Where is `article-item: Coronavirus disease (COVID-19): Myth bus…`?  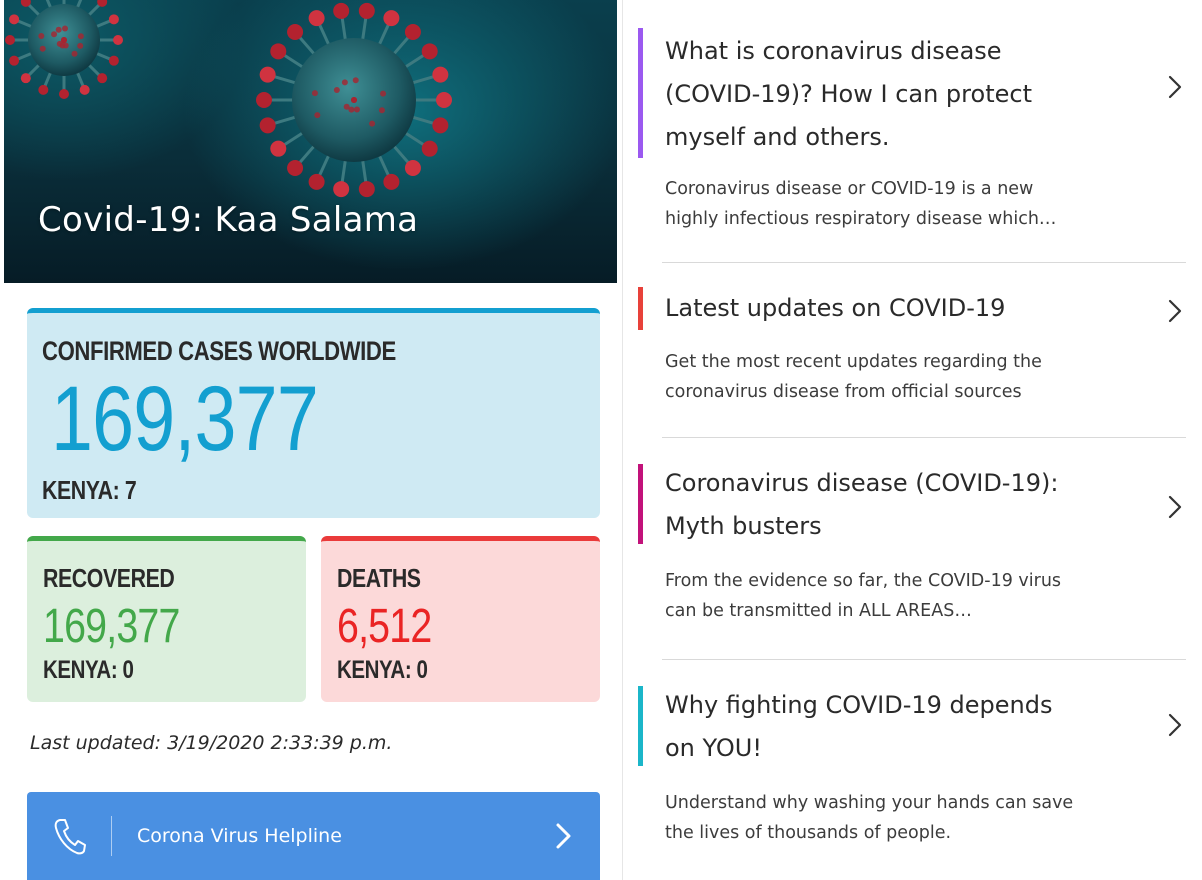 article-item: Coronavirus disease (COVID-19): Myth bus… is located at coordinates (912, 557).